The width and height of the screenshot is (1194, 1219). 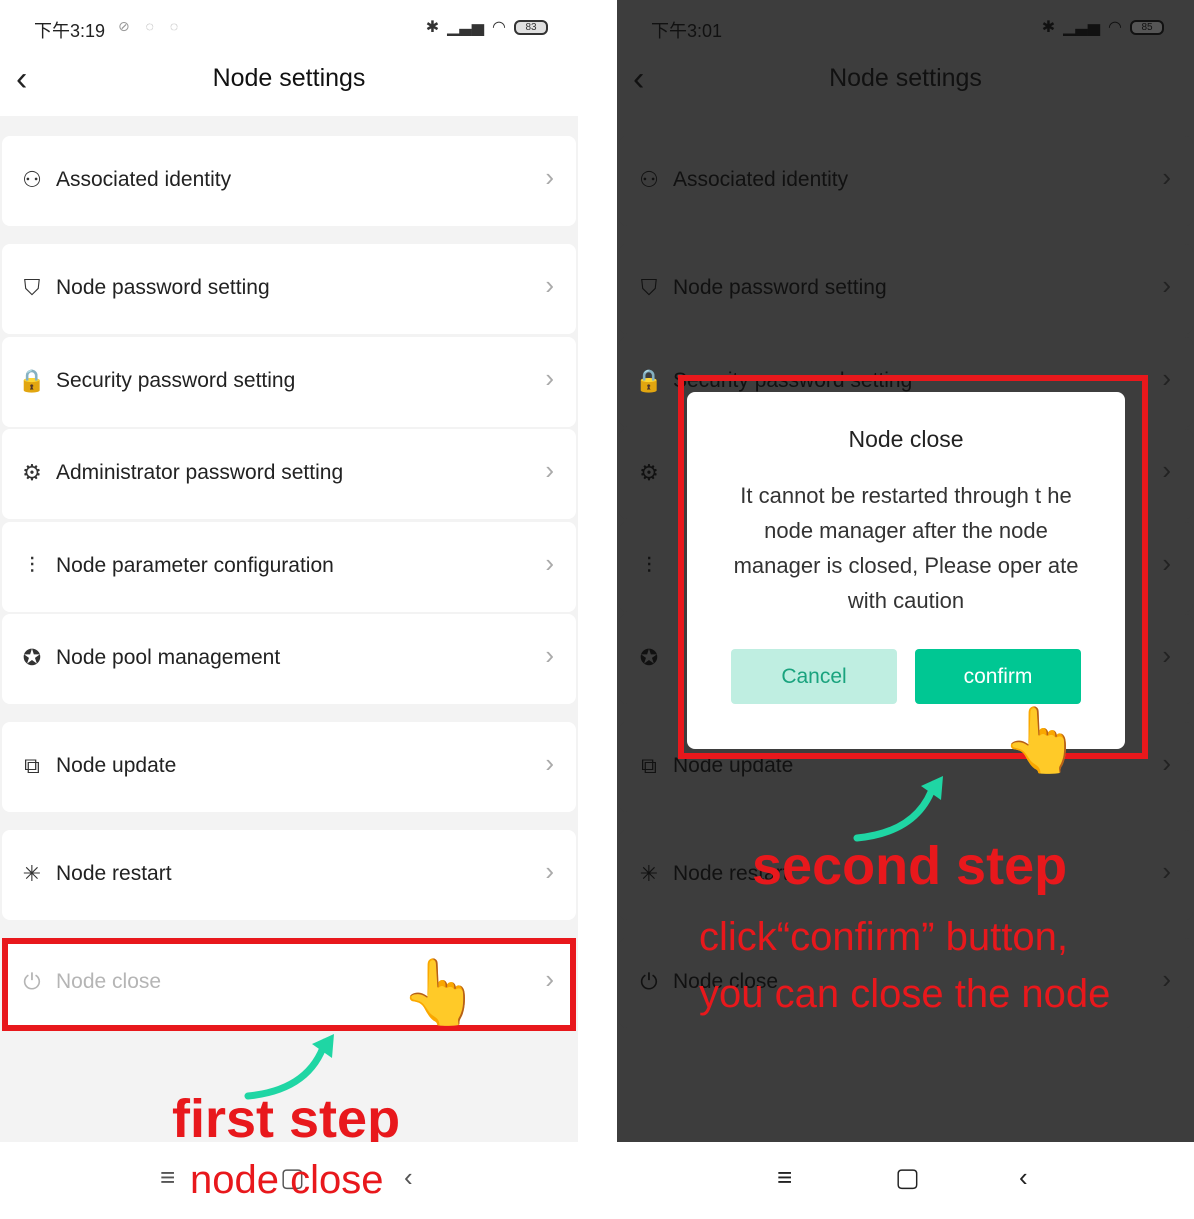 I want to click on menu-item-security-password: 🔒 Security password setting ›, so click(x=289, y=382).